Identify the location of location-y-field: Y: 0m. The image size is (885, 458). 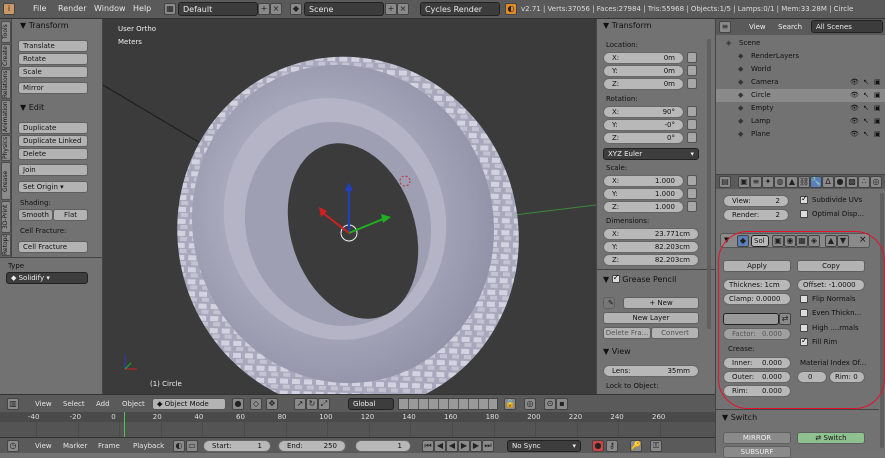
(643, 71).